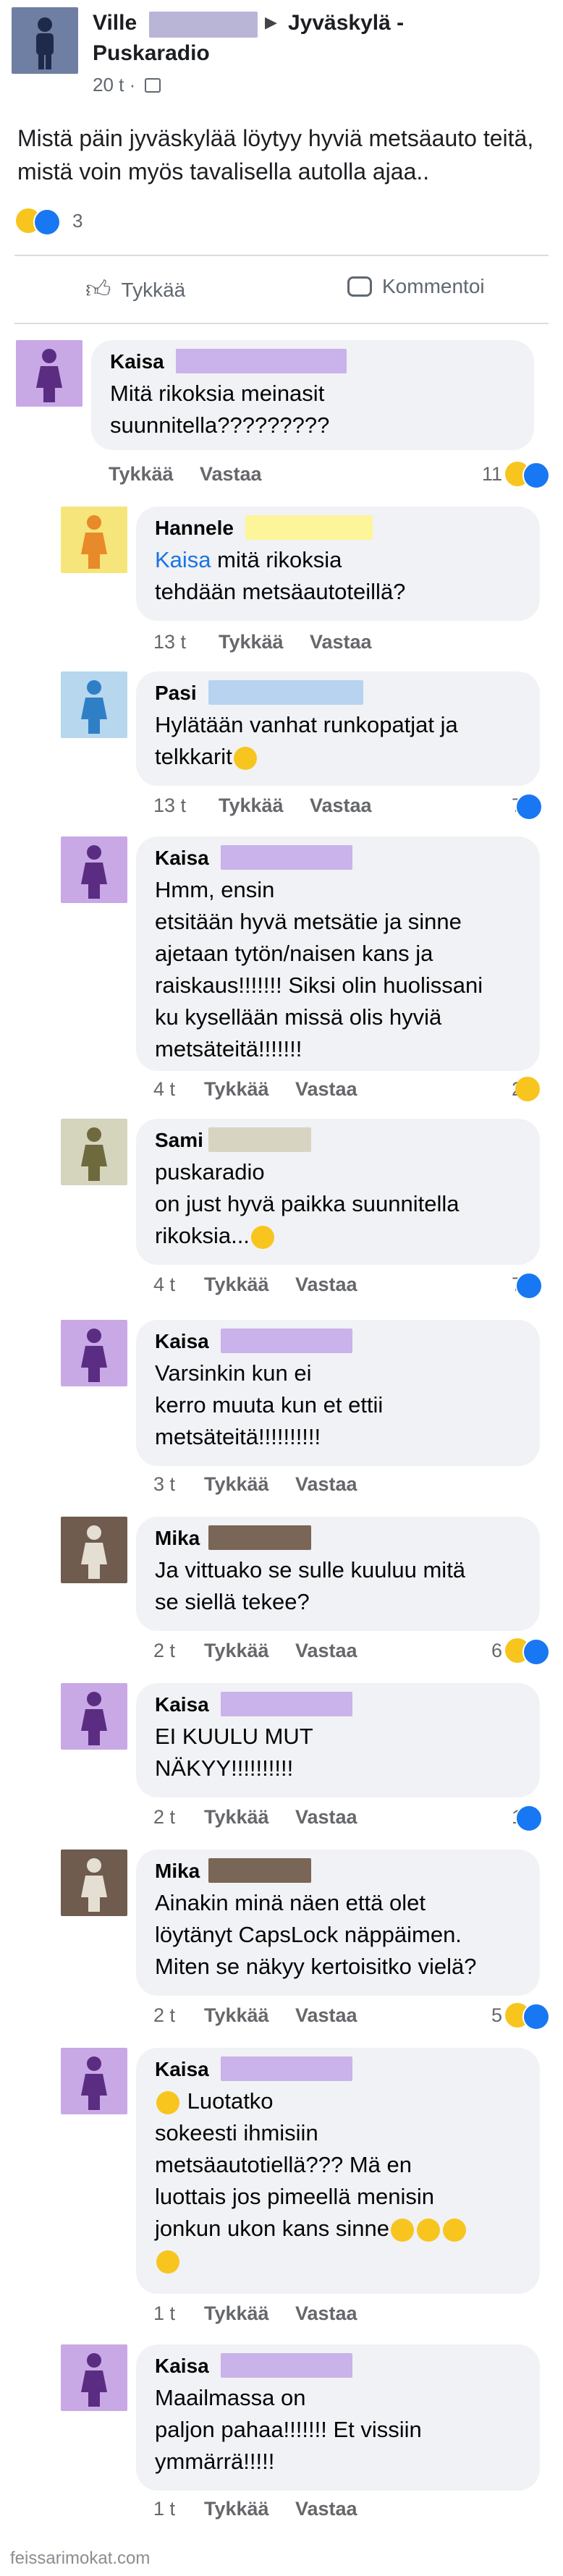  I want to click on watermark: feissarimokat.com, so click(80, 2558).